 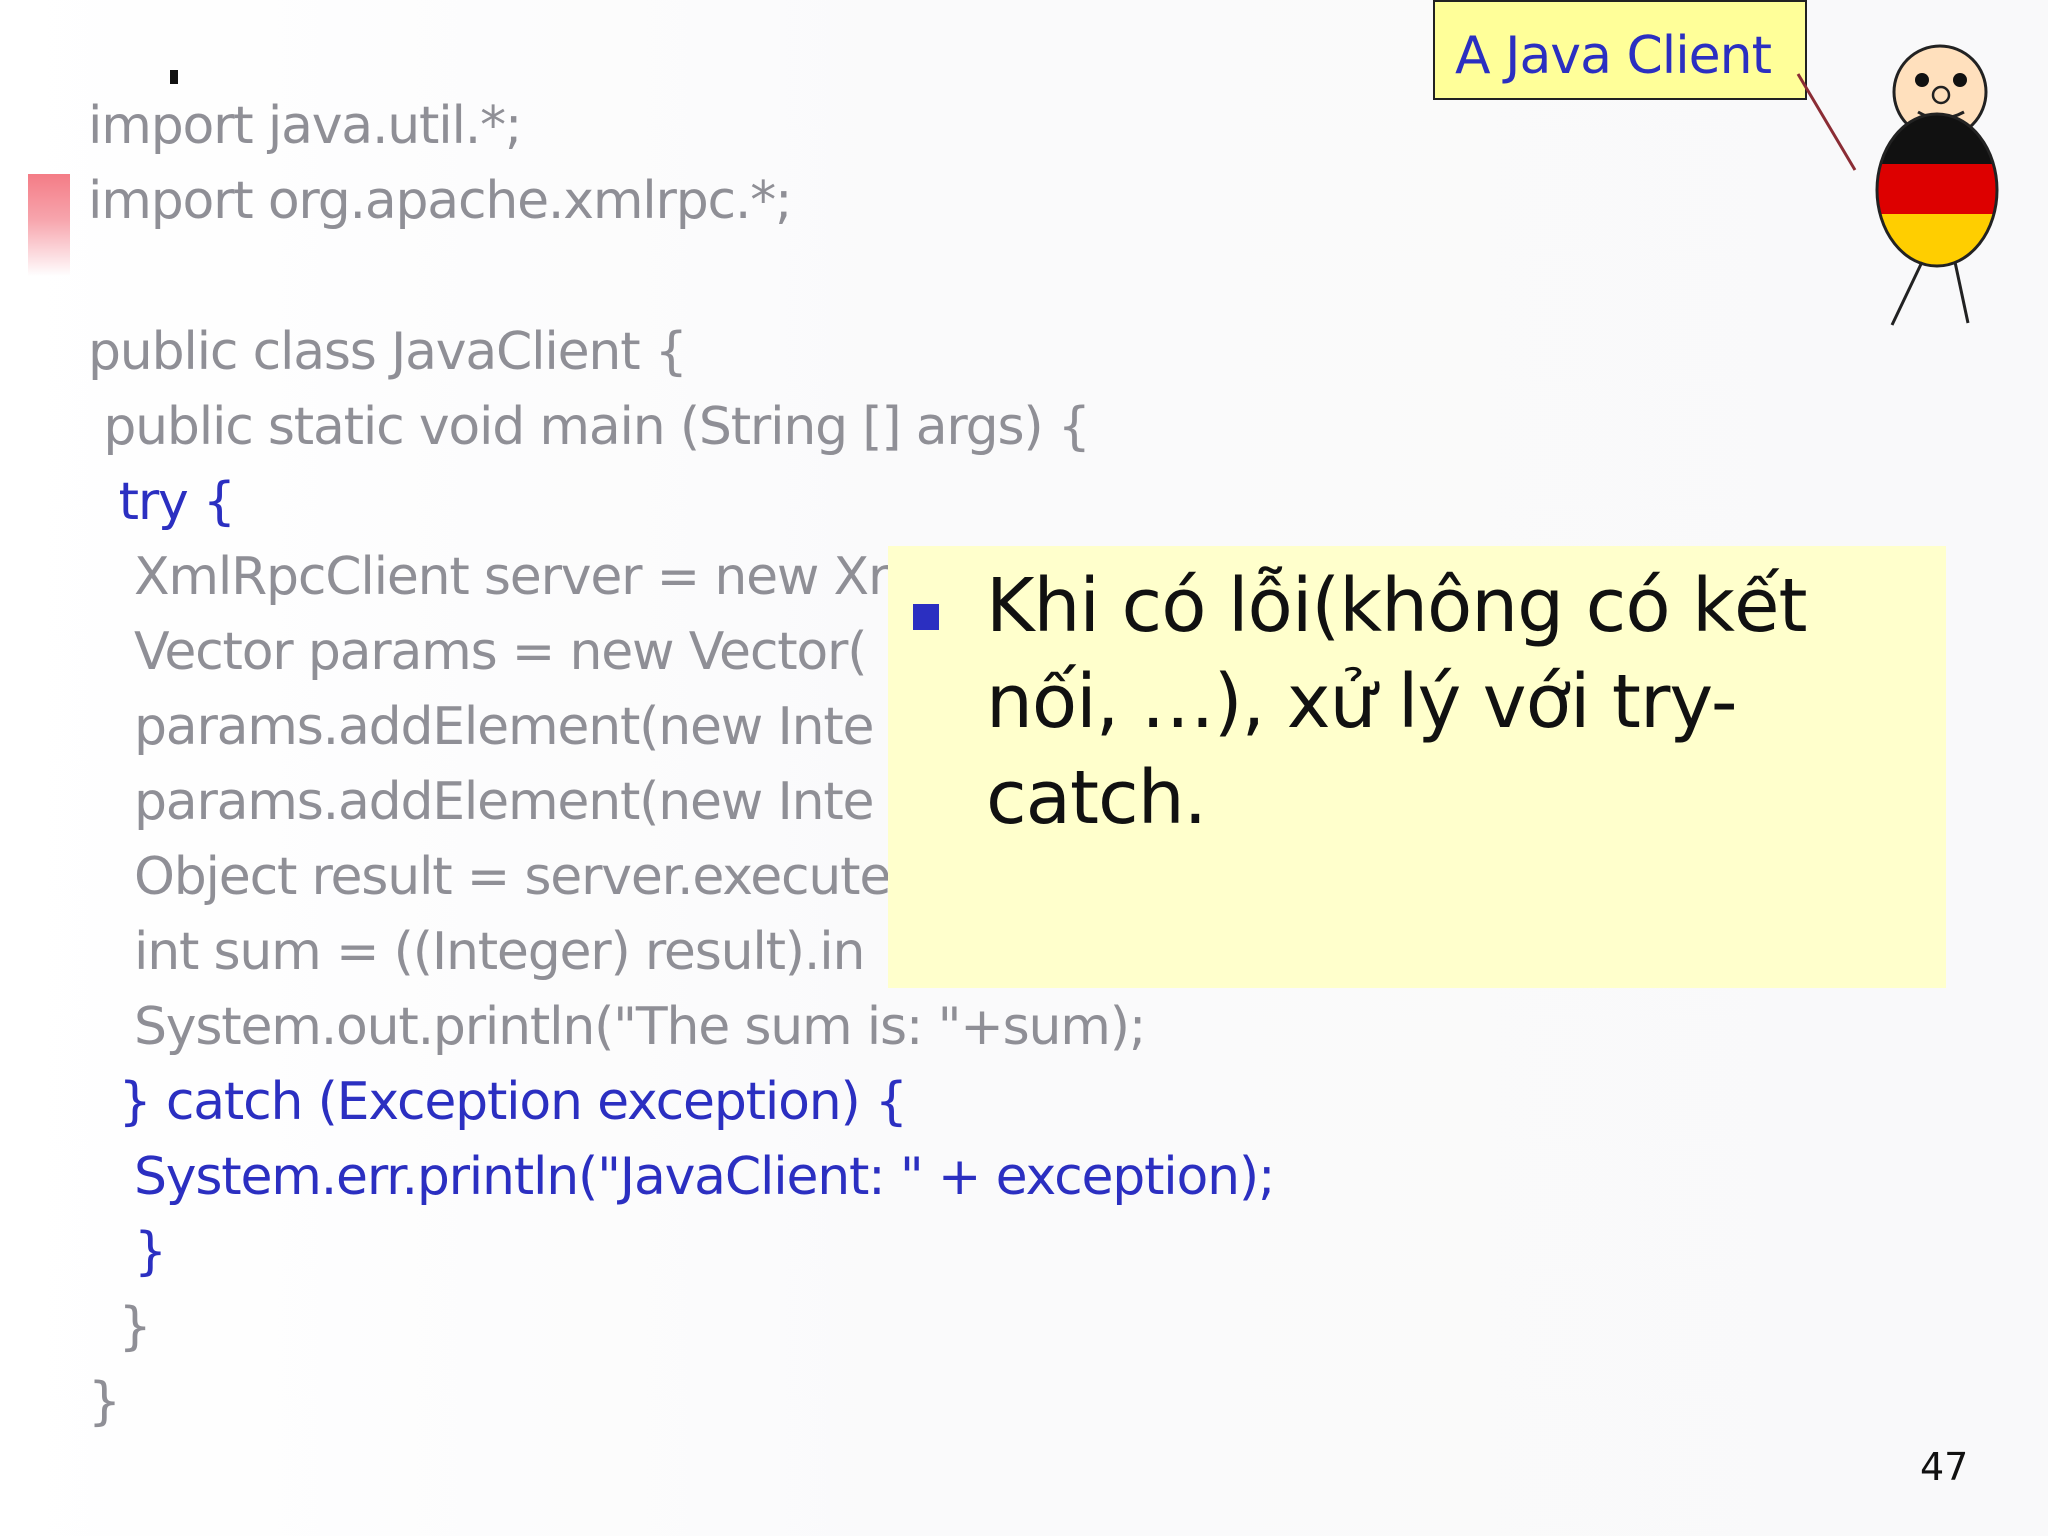 I want to click on bullet-square-icon, so click(x=926, y=617).